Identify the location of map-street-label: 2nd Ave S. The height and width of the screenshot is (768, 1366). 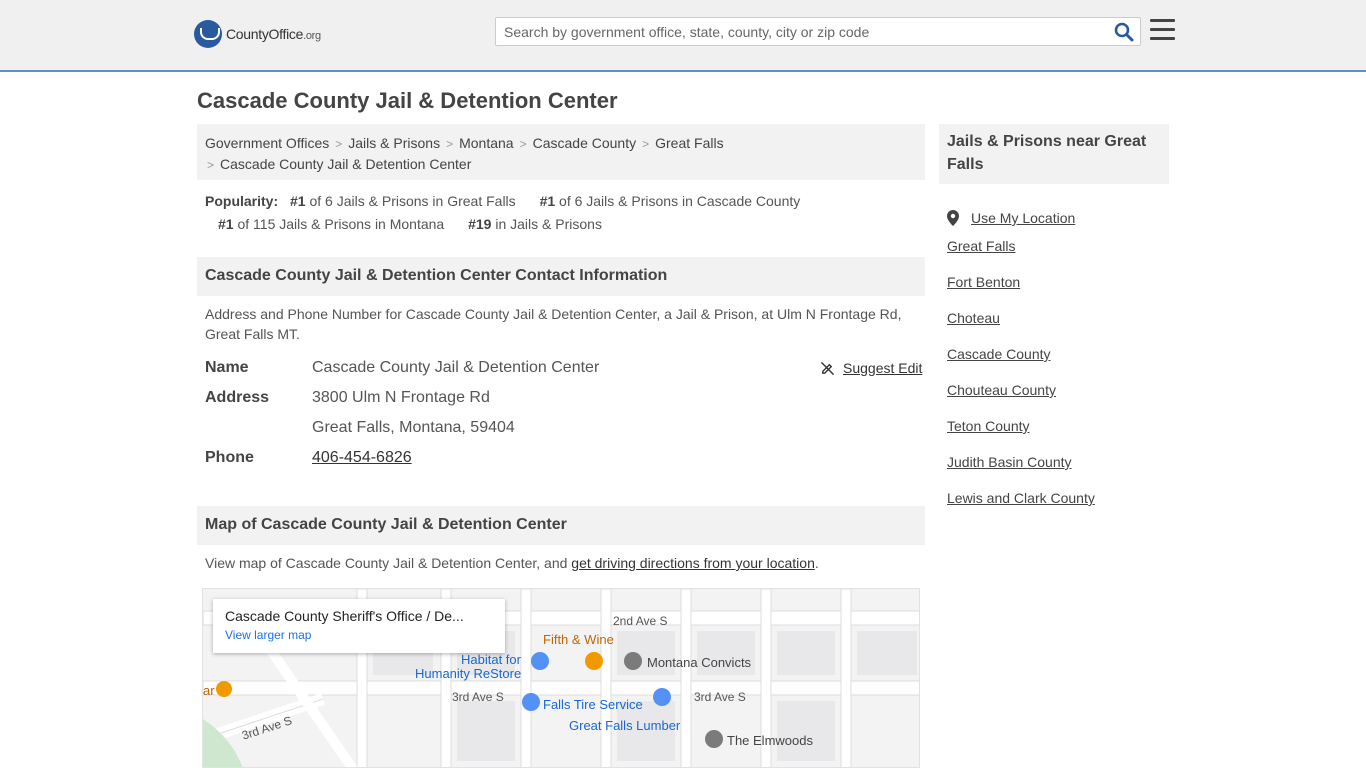
(640, 621).